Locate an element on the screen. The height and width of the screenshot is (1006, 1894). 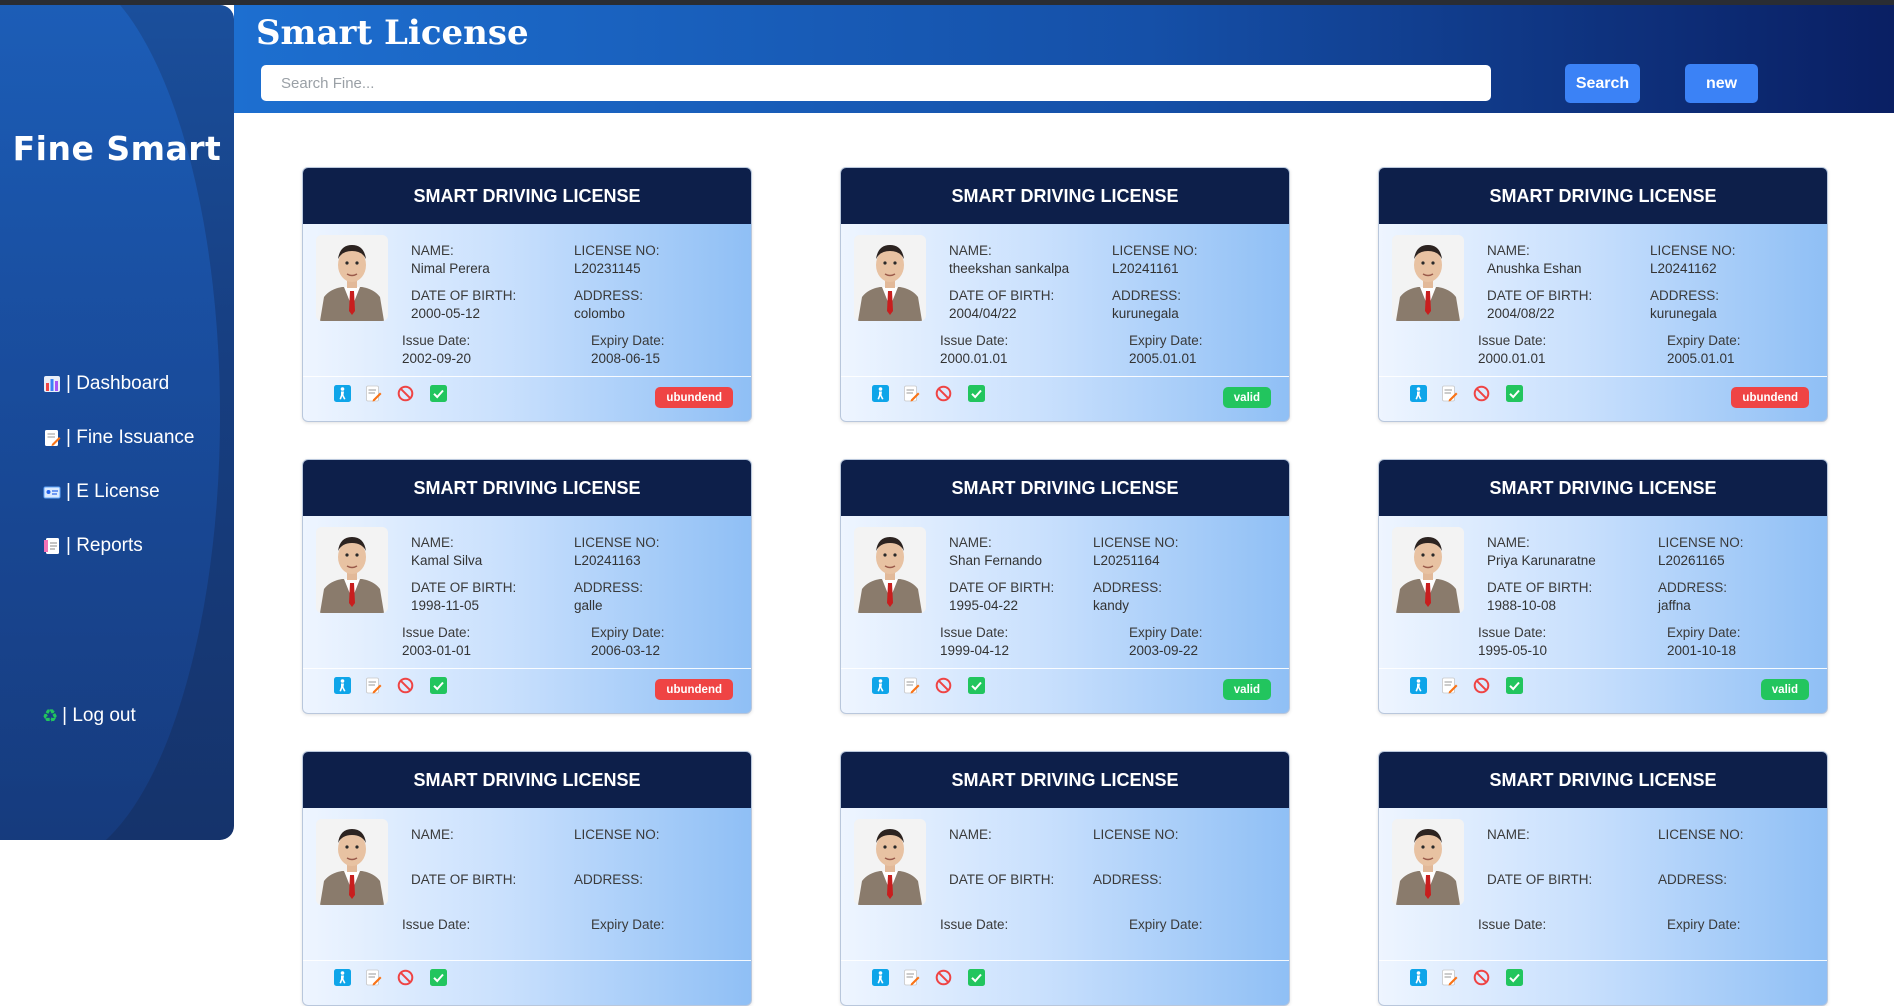
license-no-value: L20241162 is located at coordinates (1683, 268).